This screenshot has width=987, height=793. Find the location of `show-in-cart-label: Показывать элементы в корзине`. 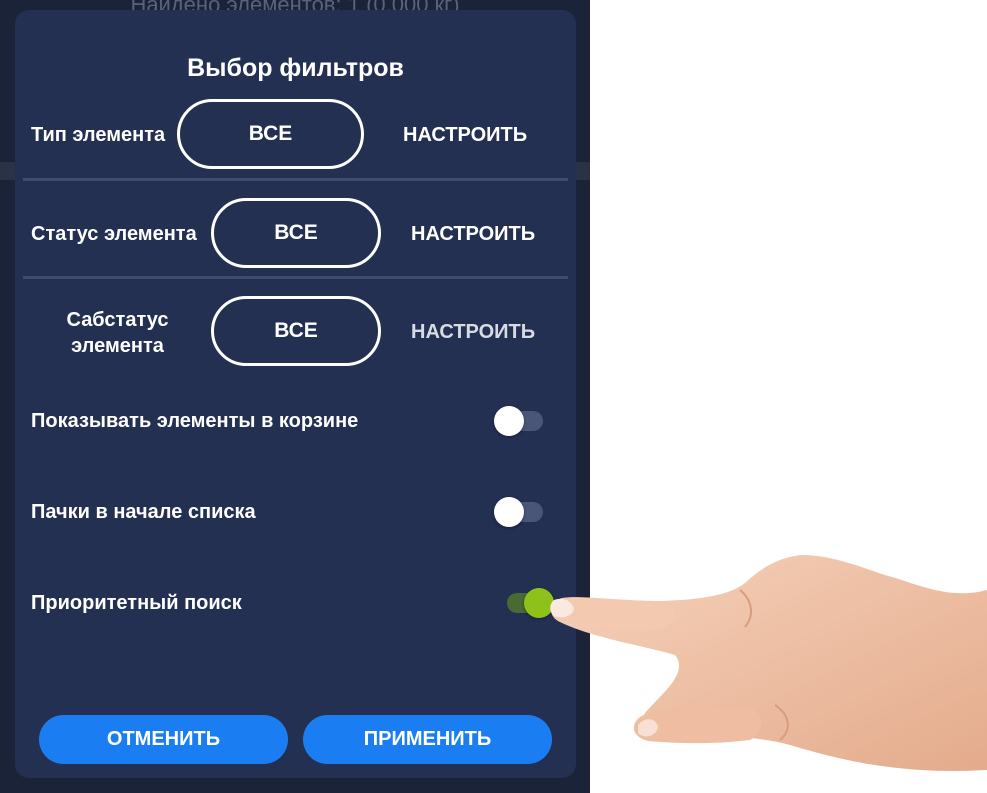

show-in-cart-label: Показывать элементы в корзине is located at coordinates (195, 421).